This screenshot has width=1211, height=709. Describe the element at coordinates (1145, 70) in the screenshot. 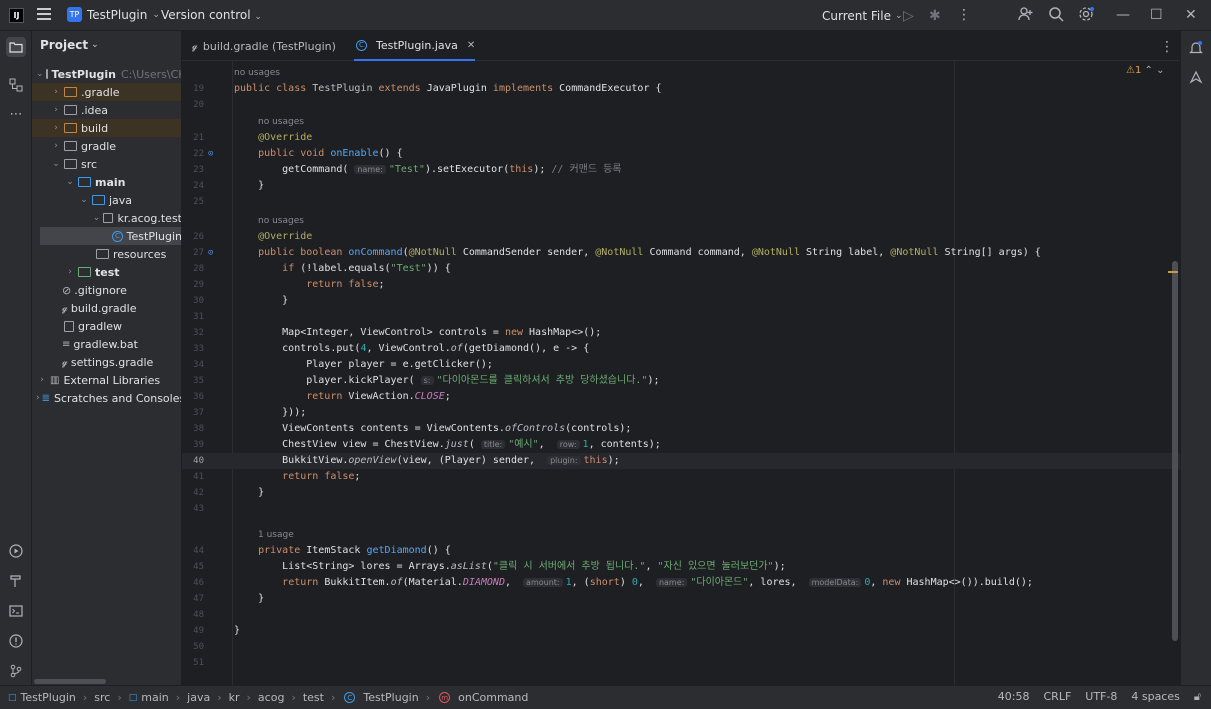

I see `inspection-widget: ⚠1 ⌃ ⌄` at that location.